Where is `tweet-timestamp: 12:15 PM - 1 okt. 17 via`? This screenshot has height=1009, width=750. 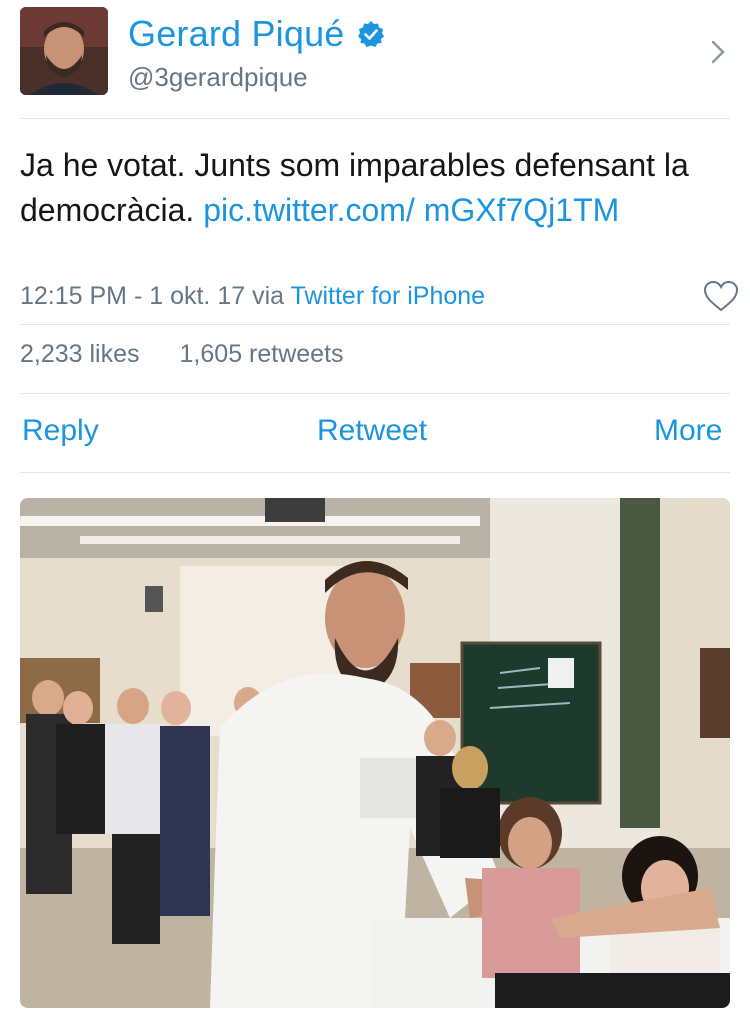 tweet-timestamp: 12:15 PM - 1 okt. 17 via is located at coordinates (155, 296).